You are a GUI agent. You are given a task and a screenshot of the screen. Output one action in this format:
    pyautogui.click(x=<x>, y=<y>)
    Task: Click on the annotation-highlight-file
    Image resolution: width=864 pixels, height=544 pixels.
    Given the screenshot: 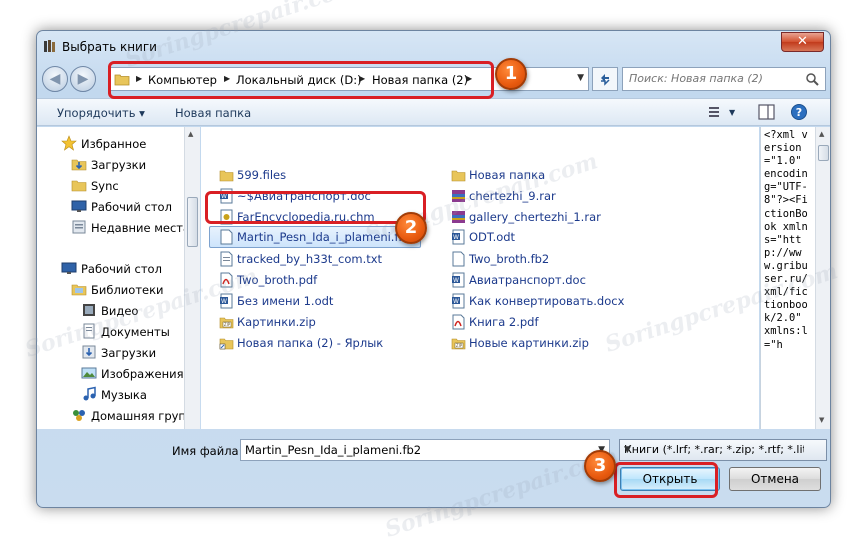 What is the action you would take?
    pyautogui.click(x=315, y=207)
    